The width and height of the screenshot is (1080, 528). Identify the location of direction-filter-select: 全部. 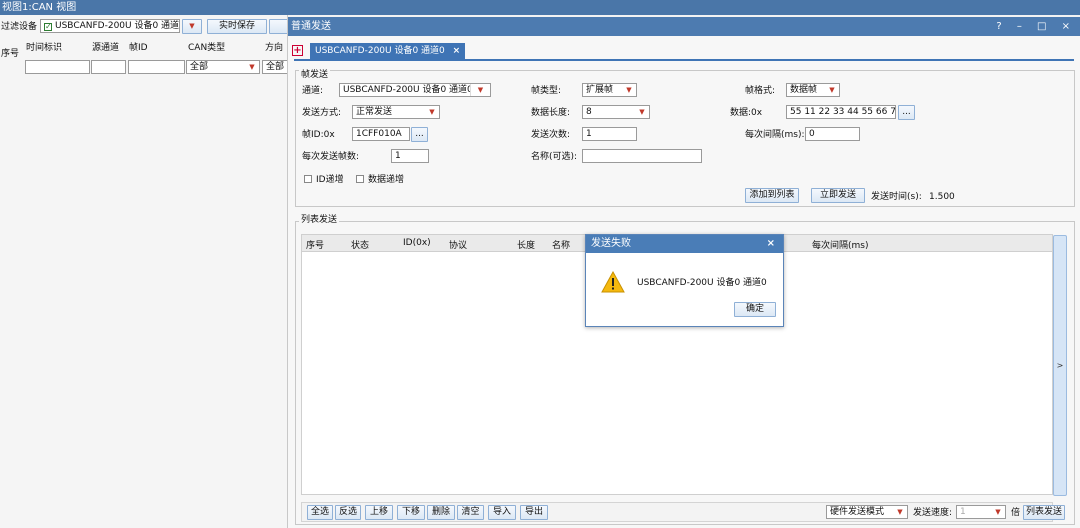
(274, 67).